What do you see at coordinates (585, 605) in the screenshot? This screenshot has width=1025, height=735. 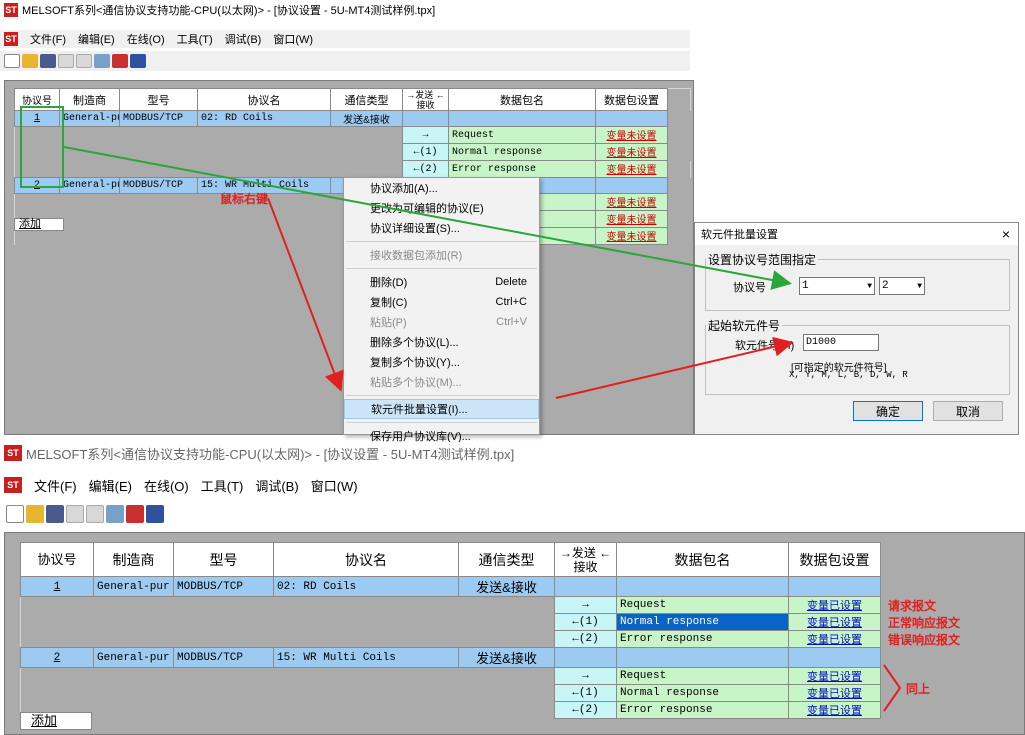 I see `packet-dir: →` at bounding box center [585, 605].